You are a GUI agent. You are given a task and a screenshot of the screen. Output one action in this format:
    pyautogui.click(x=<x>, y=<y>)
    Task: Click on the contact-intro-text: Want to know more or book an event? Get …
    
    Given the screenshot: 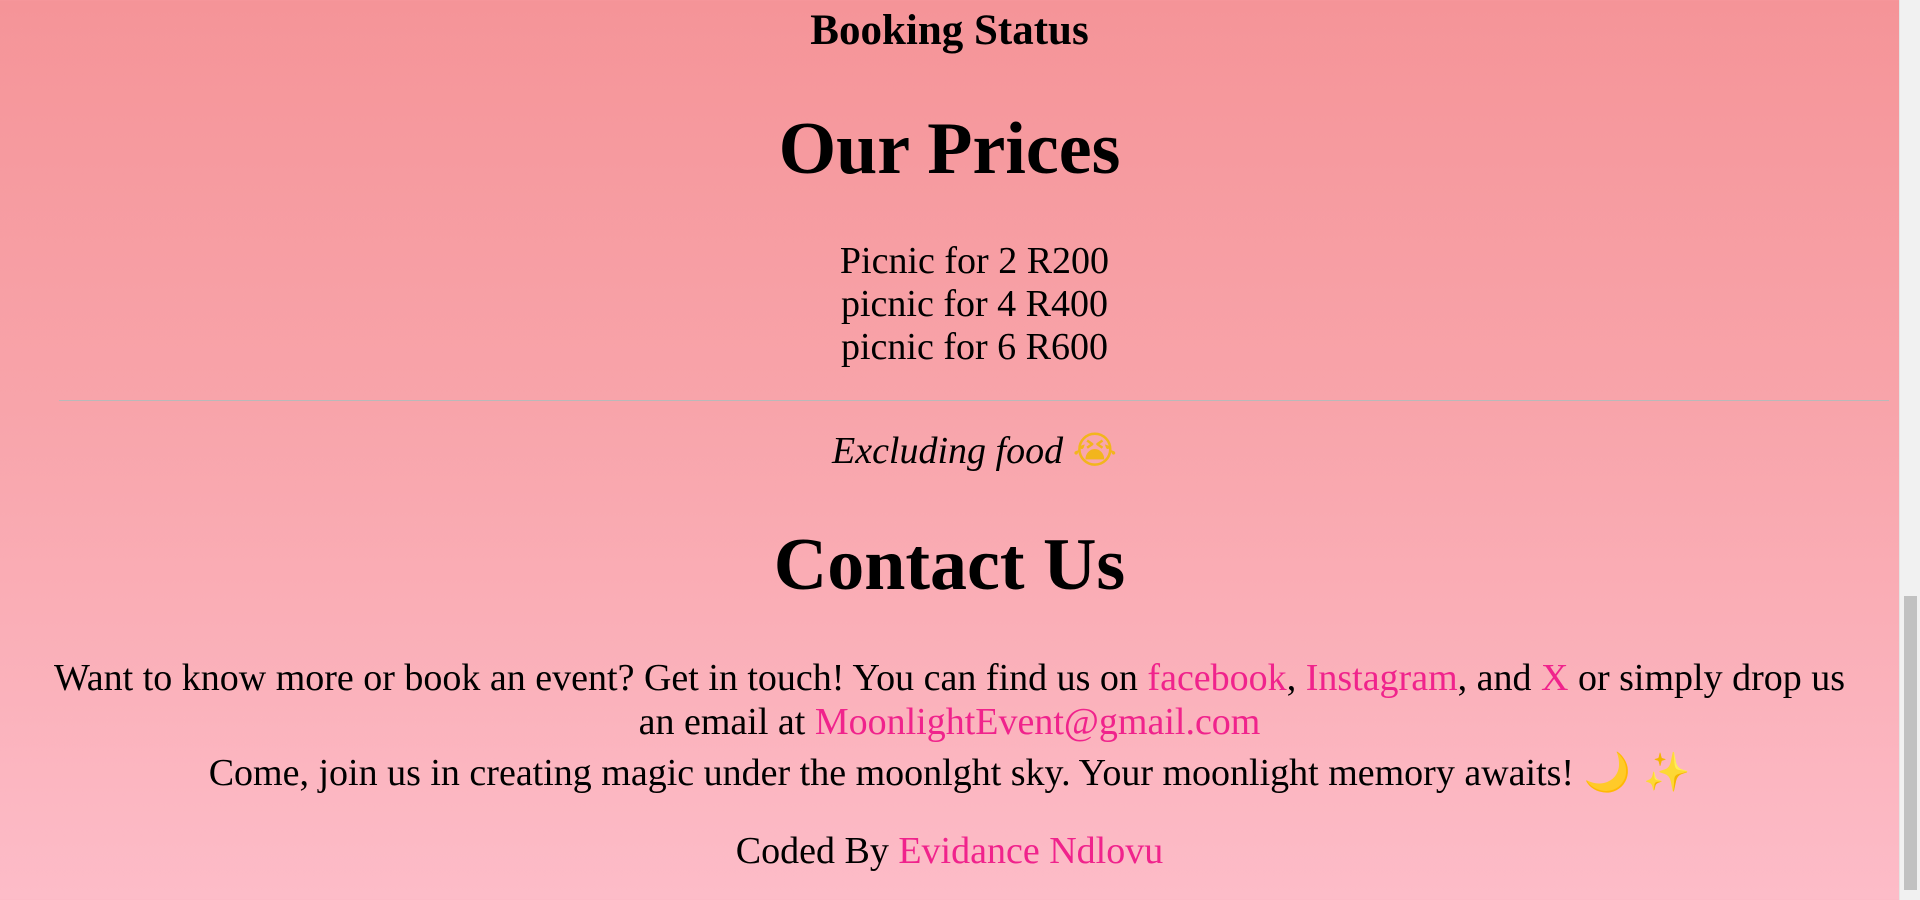 What is the action you would take?
    pyautogui.click(x=600, y=678)
    